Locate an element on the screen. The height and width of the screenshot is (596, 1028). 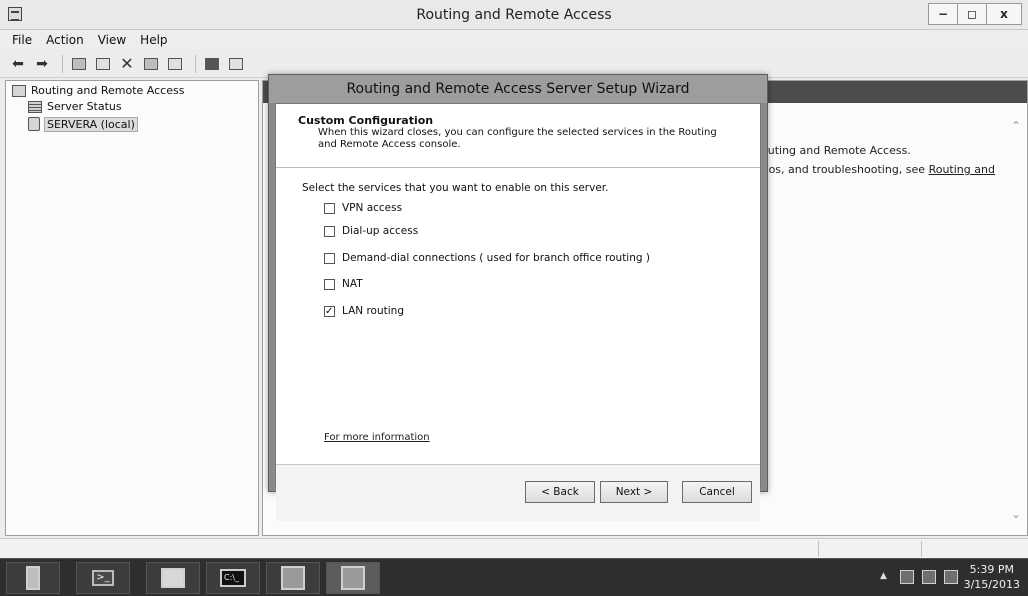
show-hide-tree-icon is located at coordinates (103, 64).